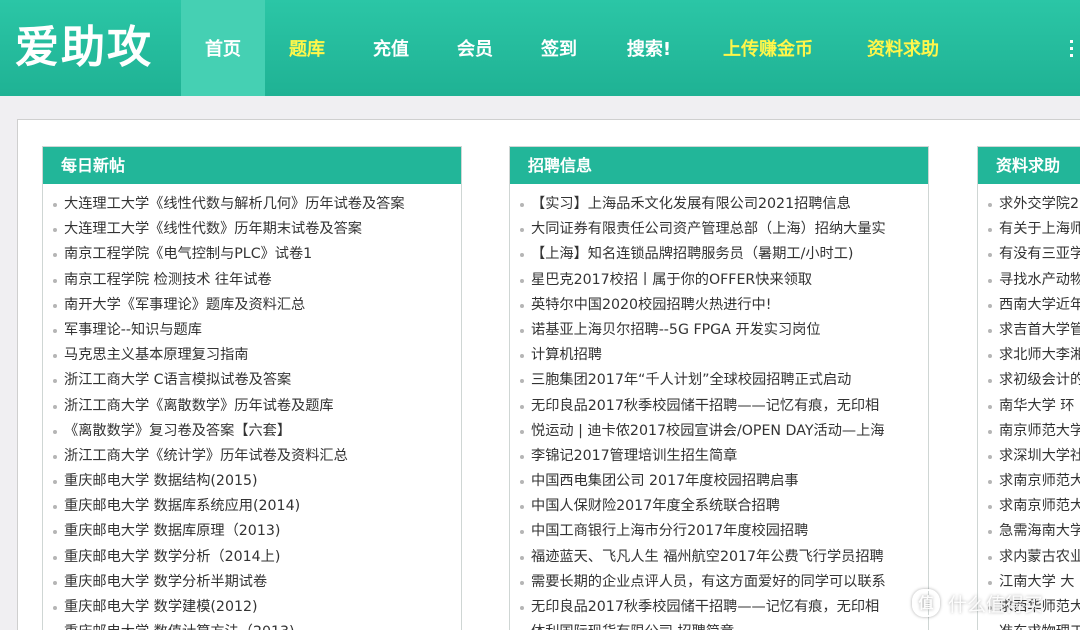  I want to click on post-link: 重庆邮电大学 数学分析（2014上), so click(252, 557).